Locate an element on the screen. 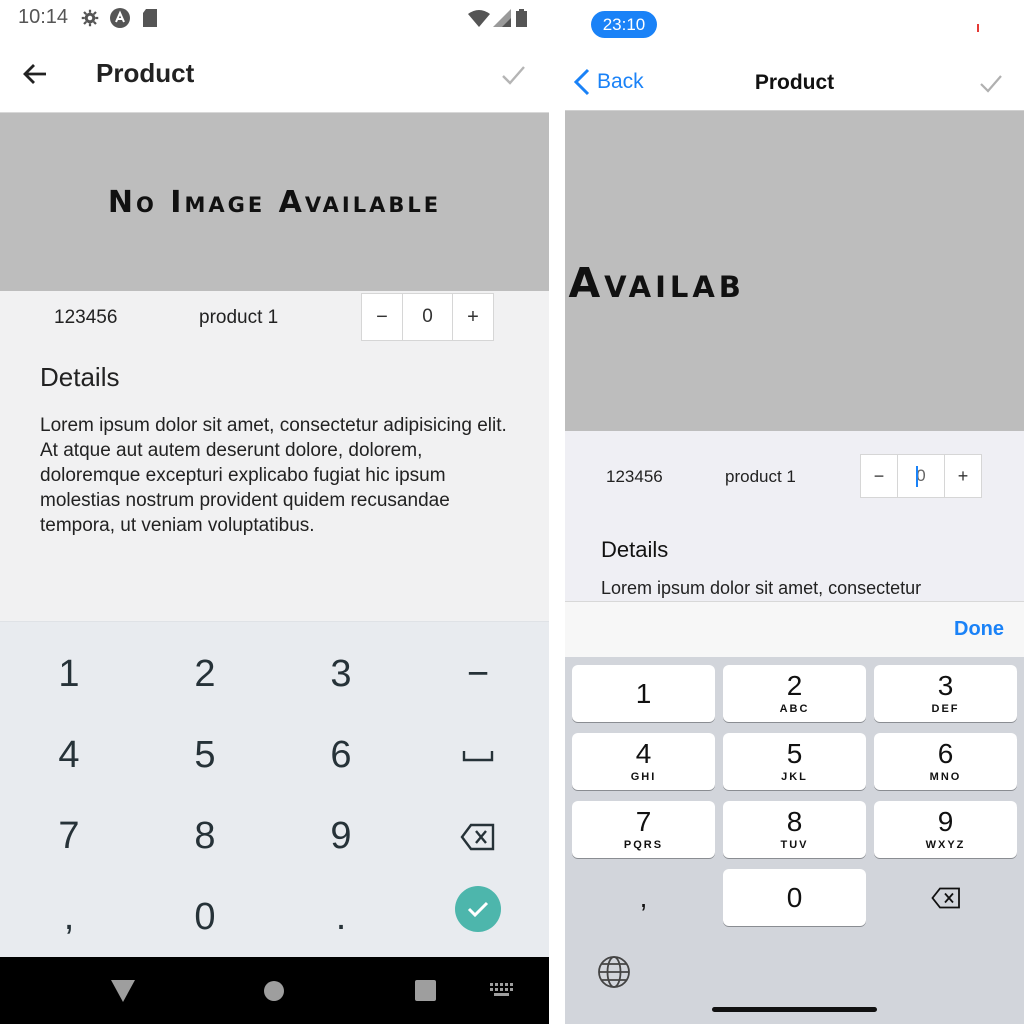  key-6: 6 MNO is located at coordinates (945, 761).